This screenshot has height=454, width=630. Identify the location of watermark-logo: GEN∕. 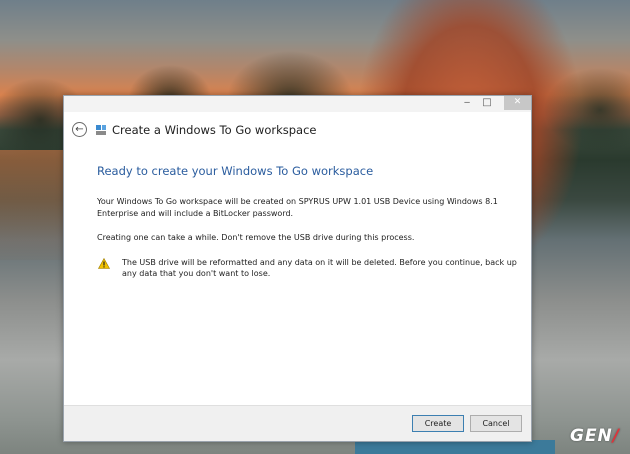
(595, 436).